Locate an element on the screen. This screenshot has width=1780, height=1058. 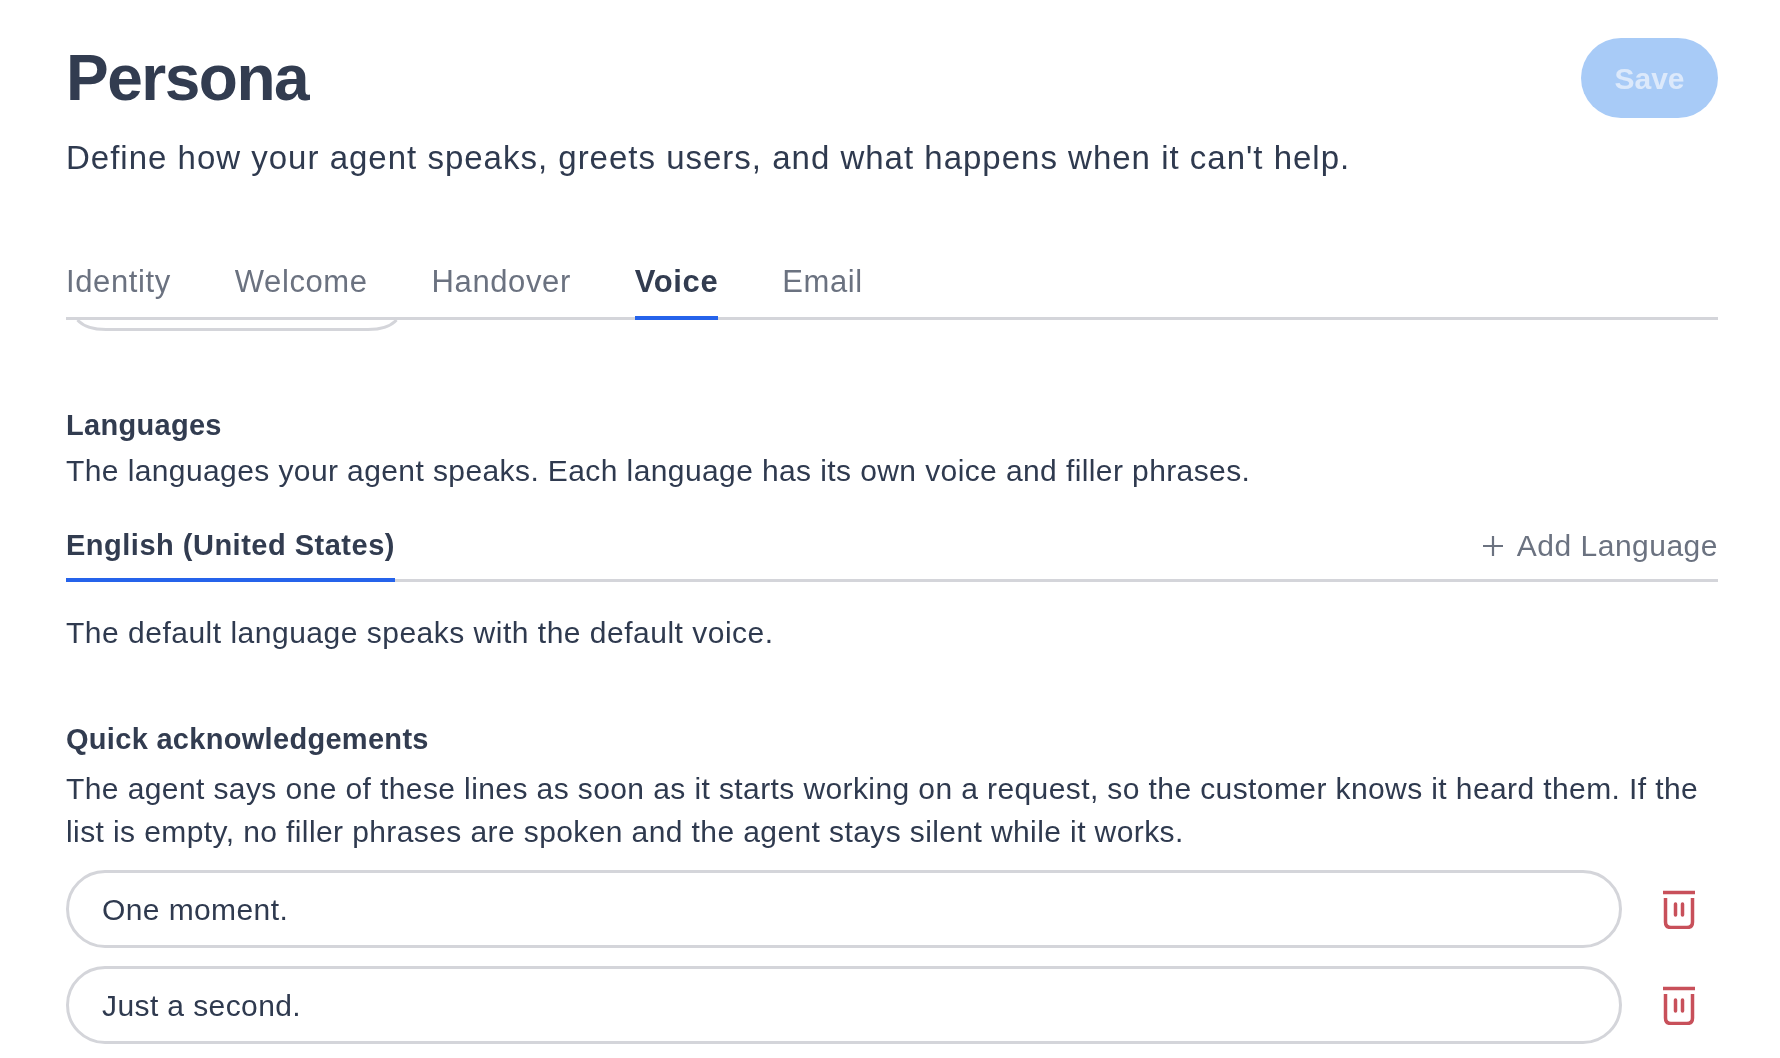
phrase-input: One moment. is located at coordinates (844, 909).